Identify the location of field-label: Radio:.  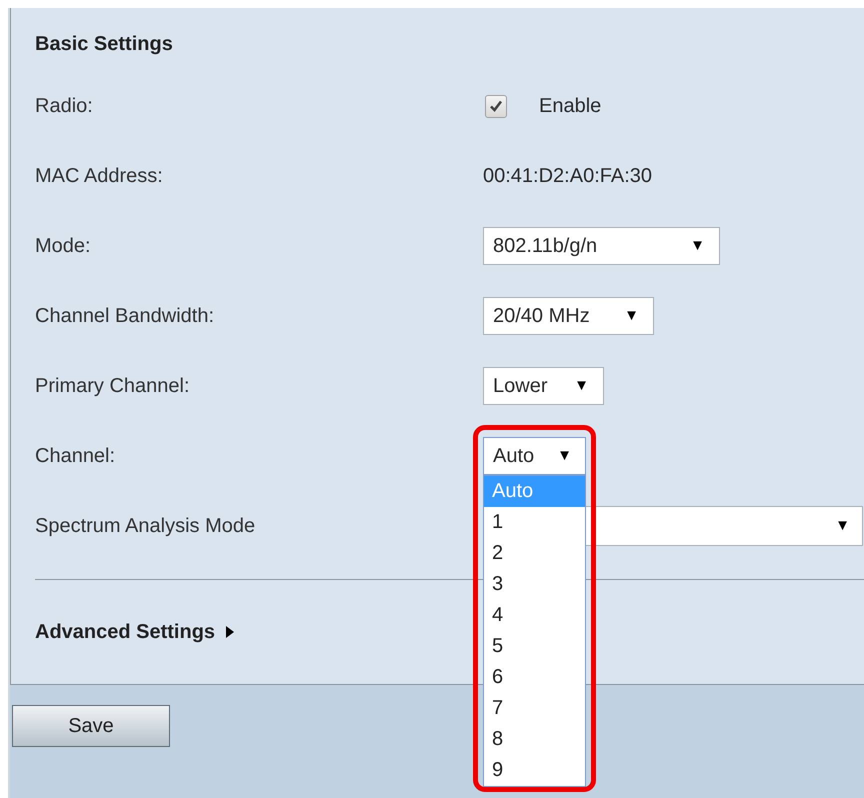
(64, 106).